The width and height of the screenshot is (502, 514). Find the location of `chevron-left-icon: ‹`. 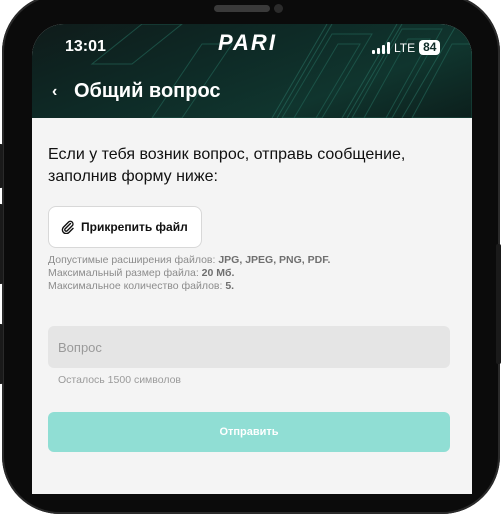

chevron-left-icon: ‹ is located at coordinates (55, 91).